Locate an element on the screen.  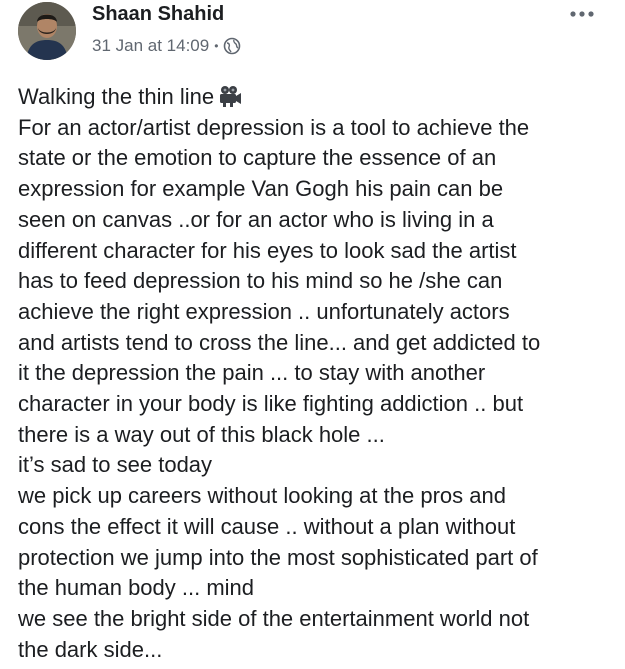
post-title-text: Walking the thin line is located at coordinates (116, 96).